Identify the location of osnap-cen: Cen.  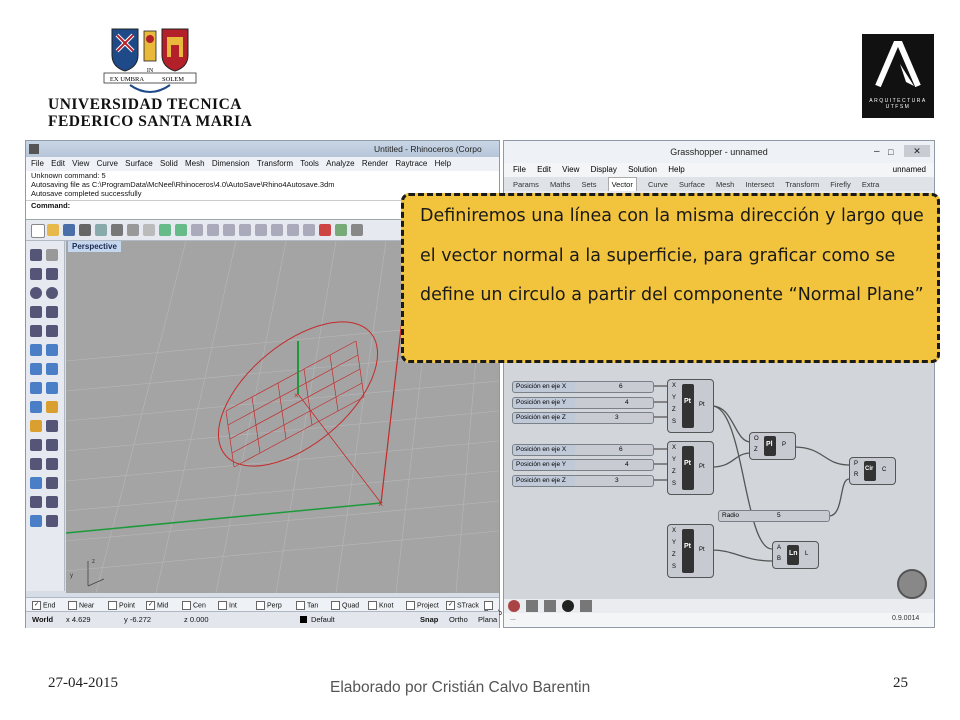
(194, 605).